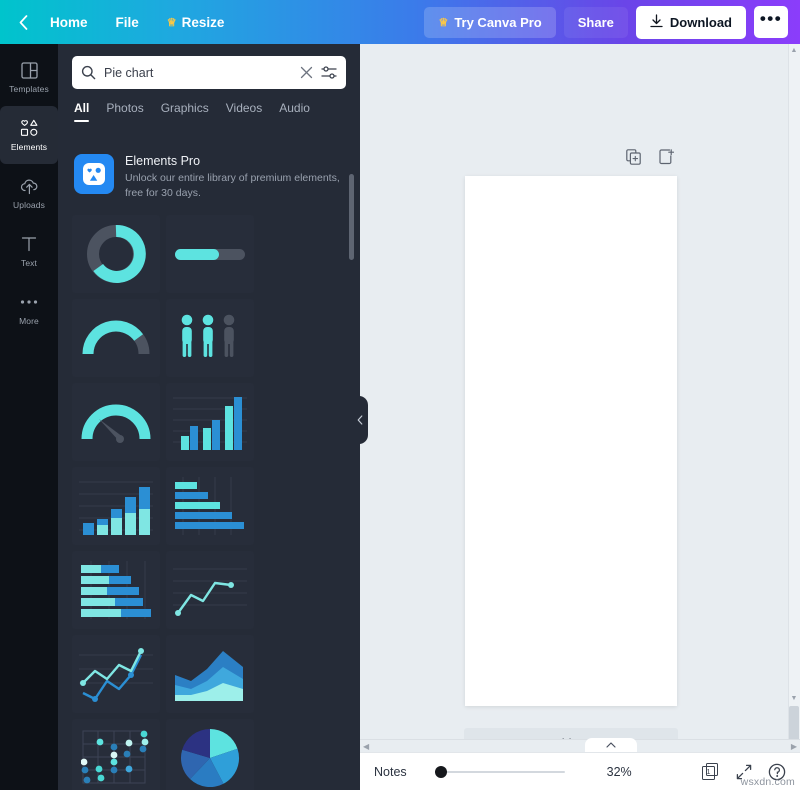 Image resolution: width=800 pixels, height=790 pixels. I want to click on sidebar-label-more: More, so click(29, 320).